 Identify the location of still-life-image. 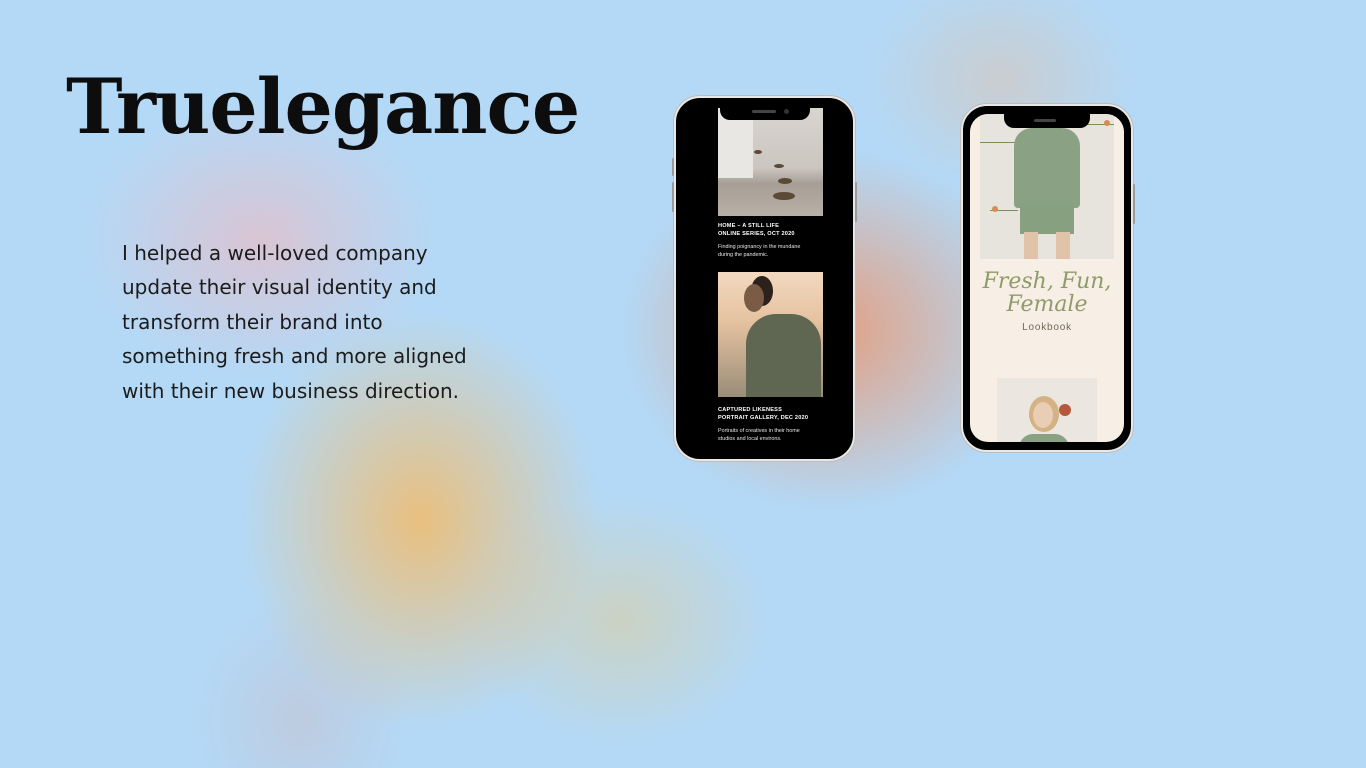
(770, 162).